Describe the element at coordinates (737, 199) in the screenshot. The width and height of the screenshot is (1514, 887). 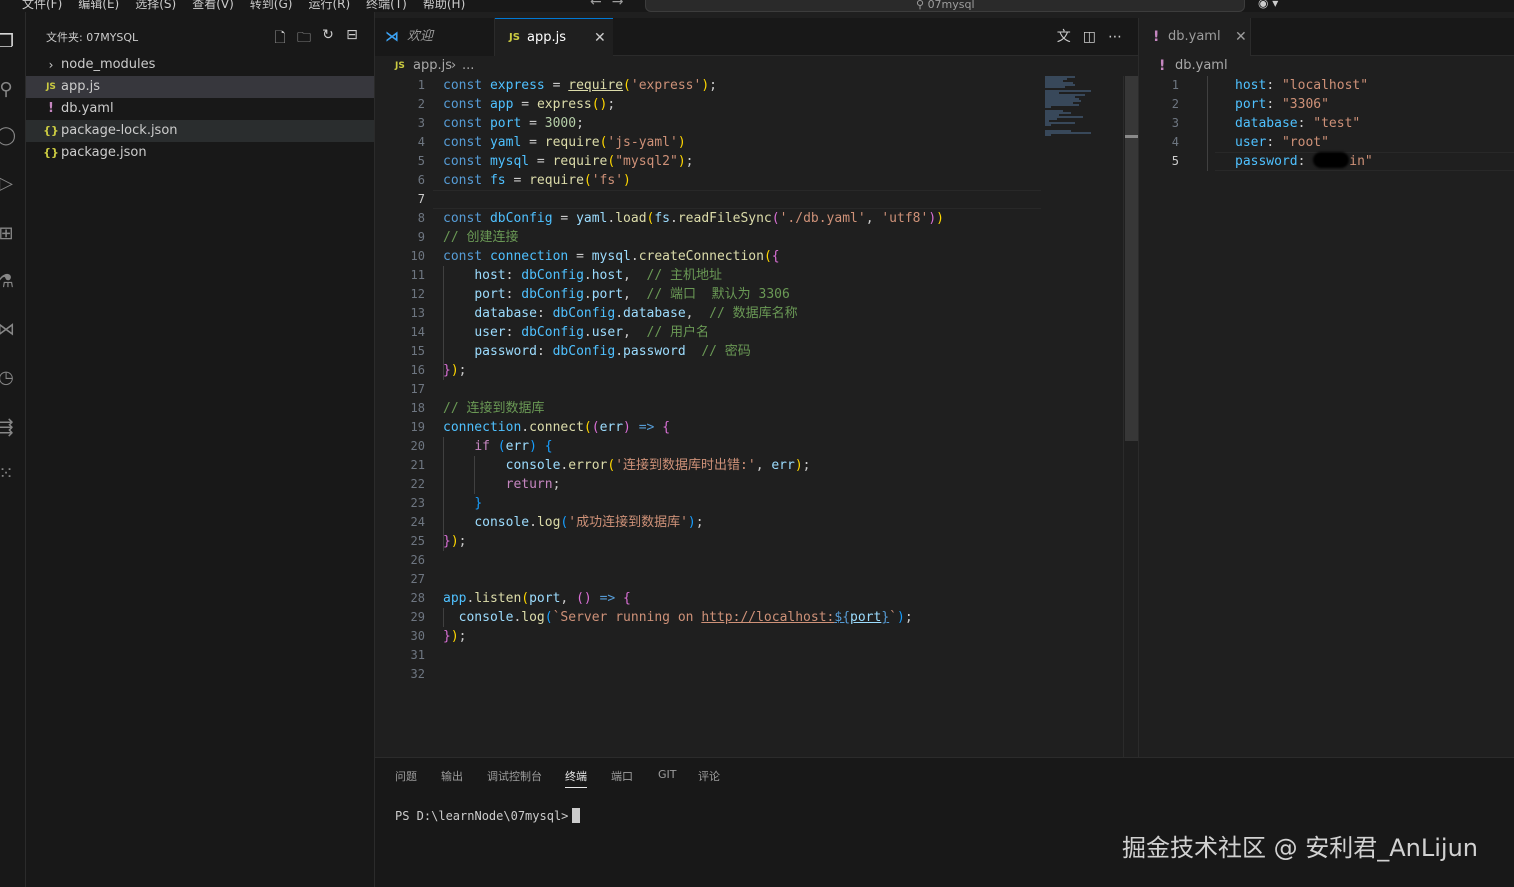
I see `current-line-highlight` at that location.